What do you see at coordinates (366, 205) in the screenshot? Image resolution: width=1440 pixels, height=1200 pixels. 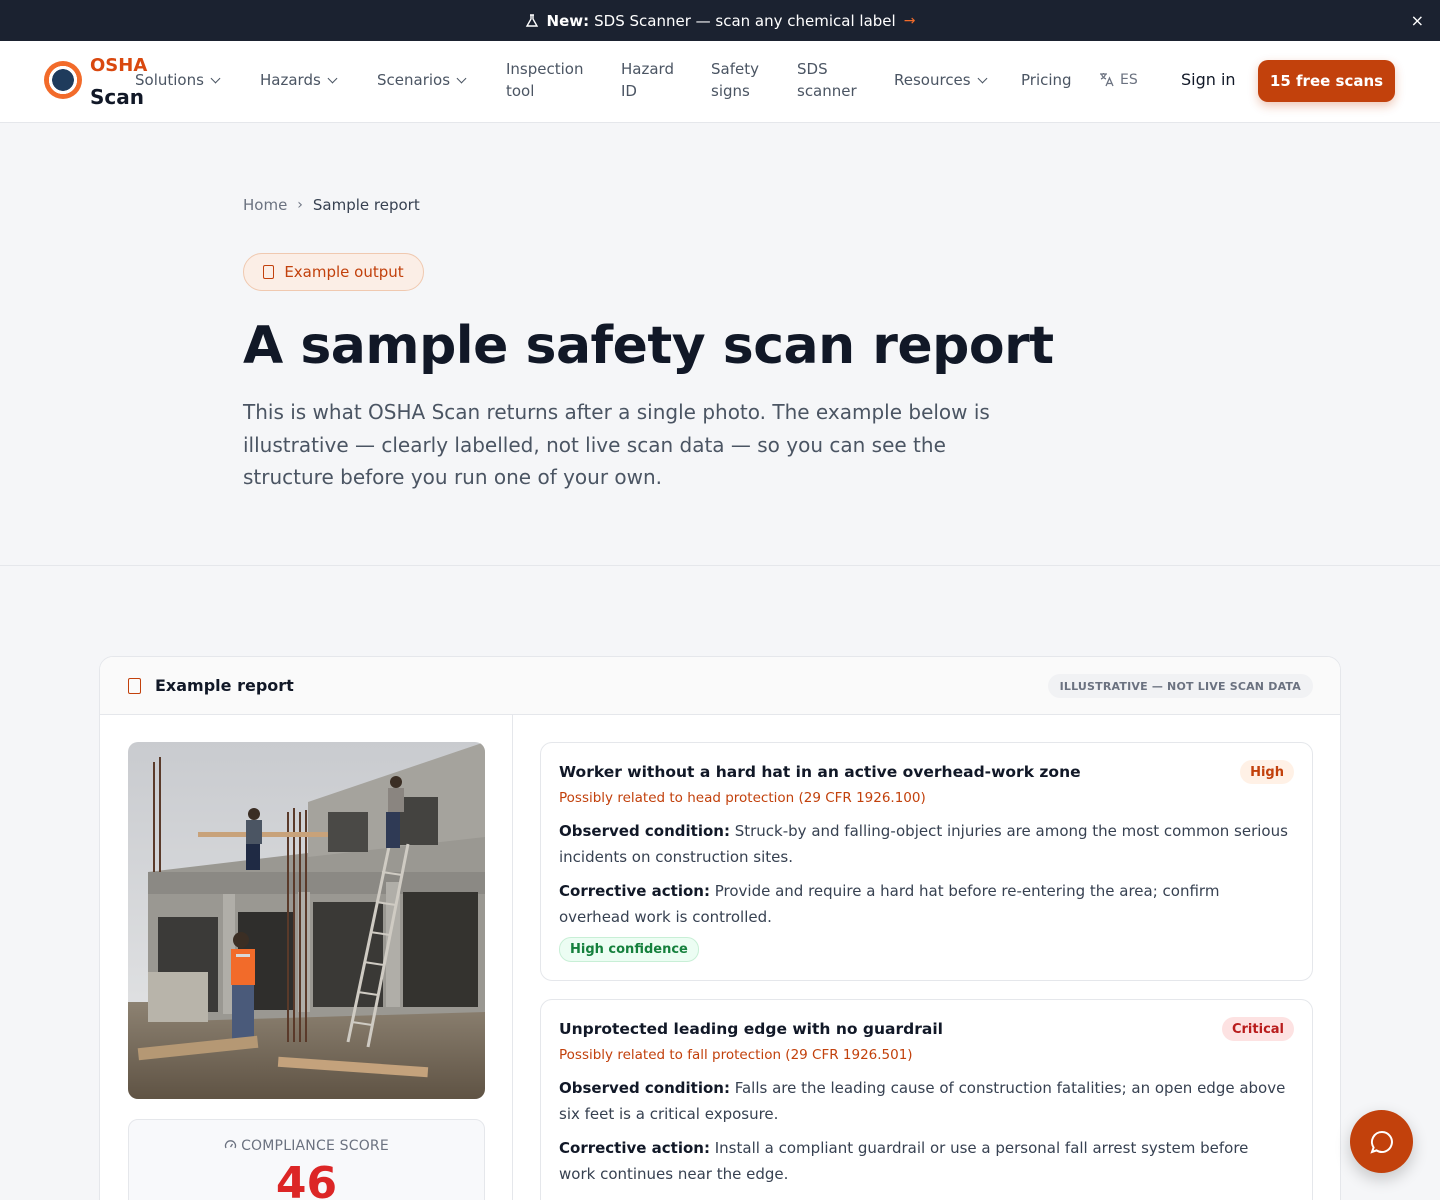 I see `breadcrumb-current: Sample report` at bounding box center [366, 205].